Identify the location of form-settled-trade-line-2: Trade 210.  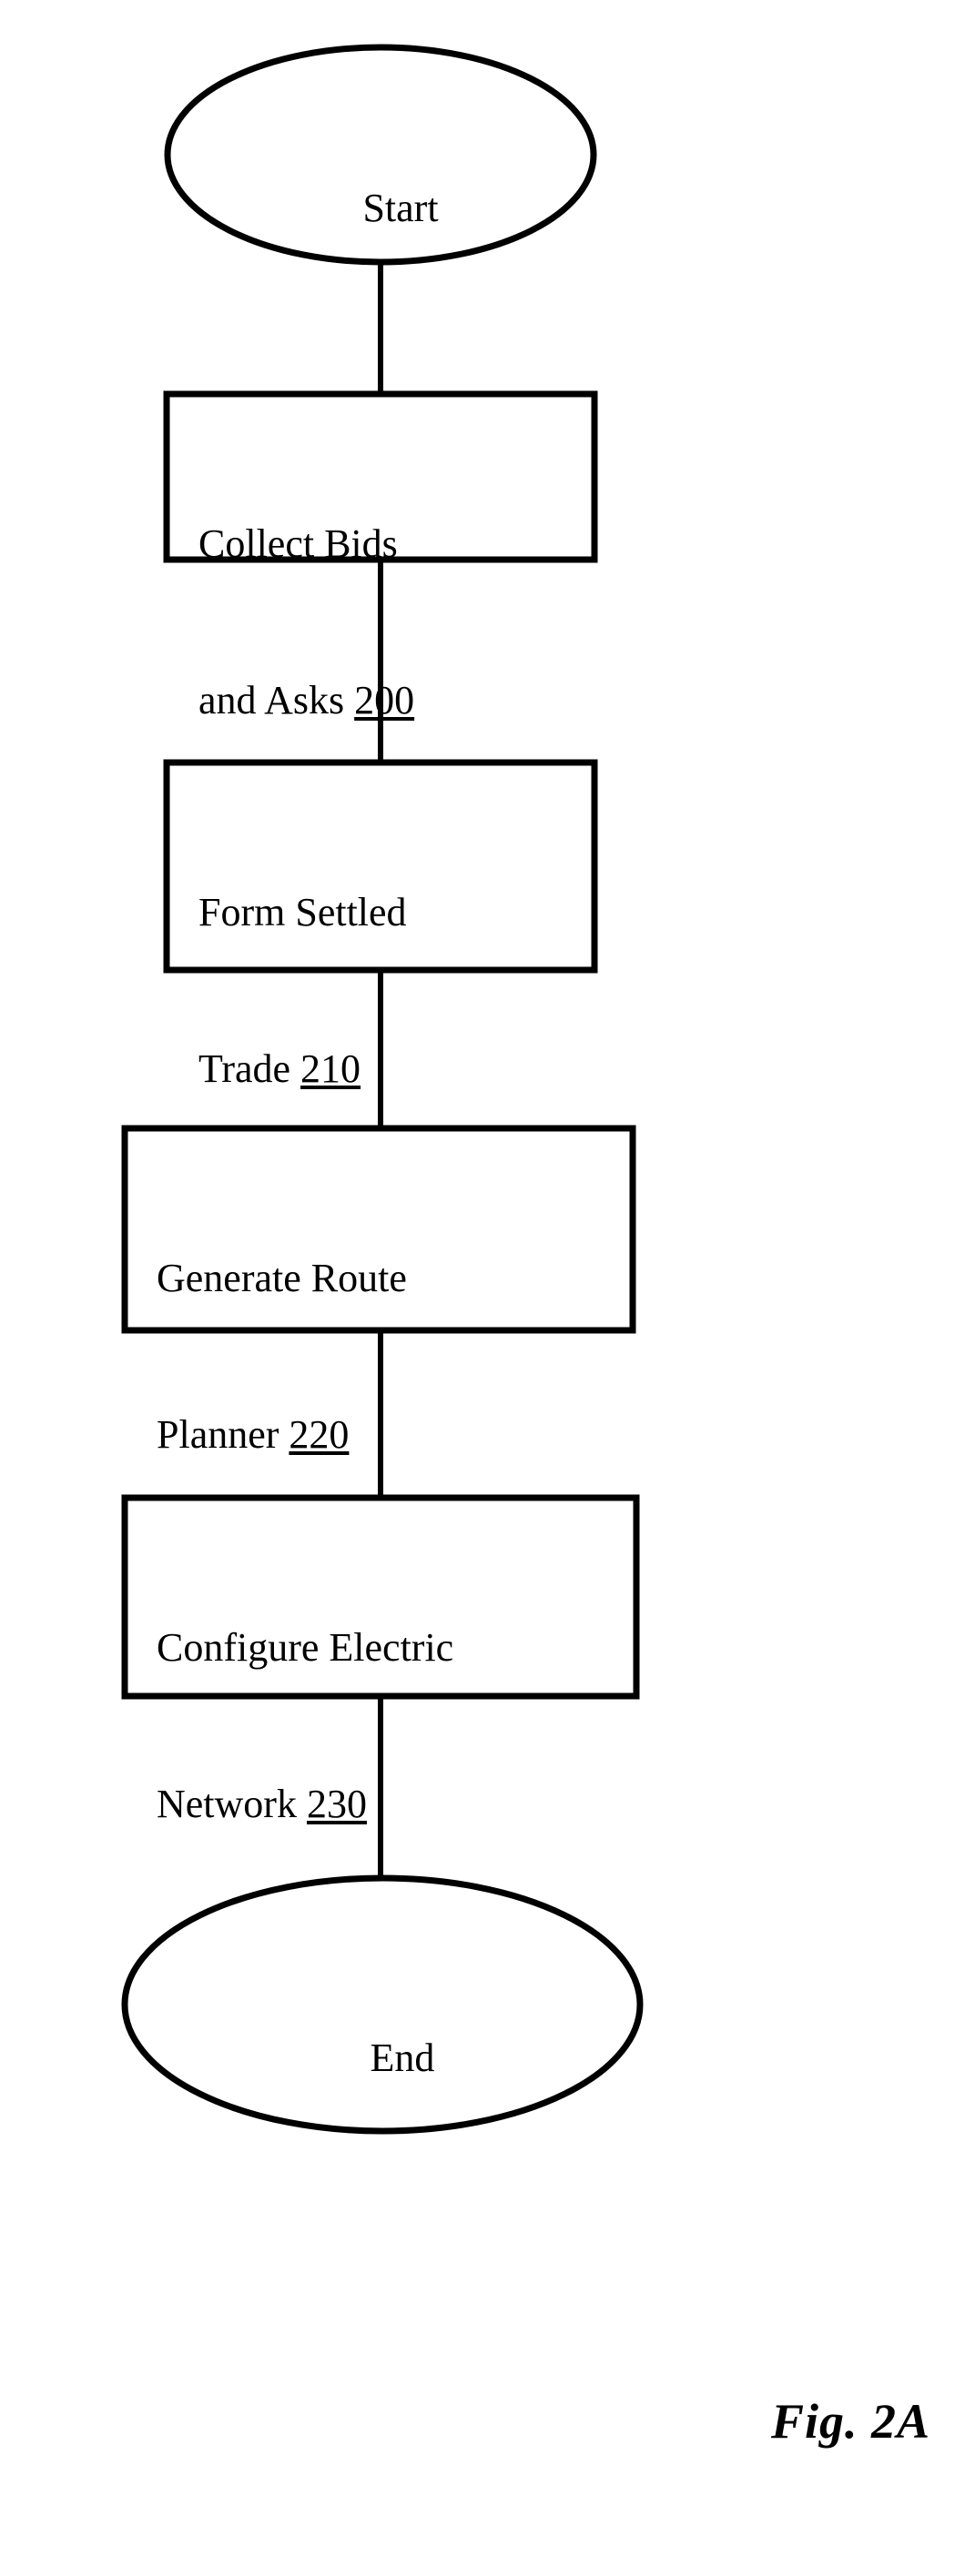
(394, 1069).